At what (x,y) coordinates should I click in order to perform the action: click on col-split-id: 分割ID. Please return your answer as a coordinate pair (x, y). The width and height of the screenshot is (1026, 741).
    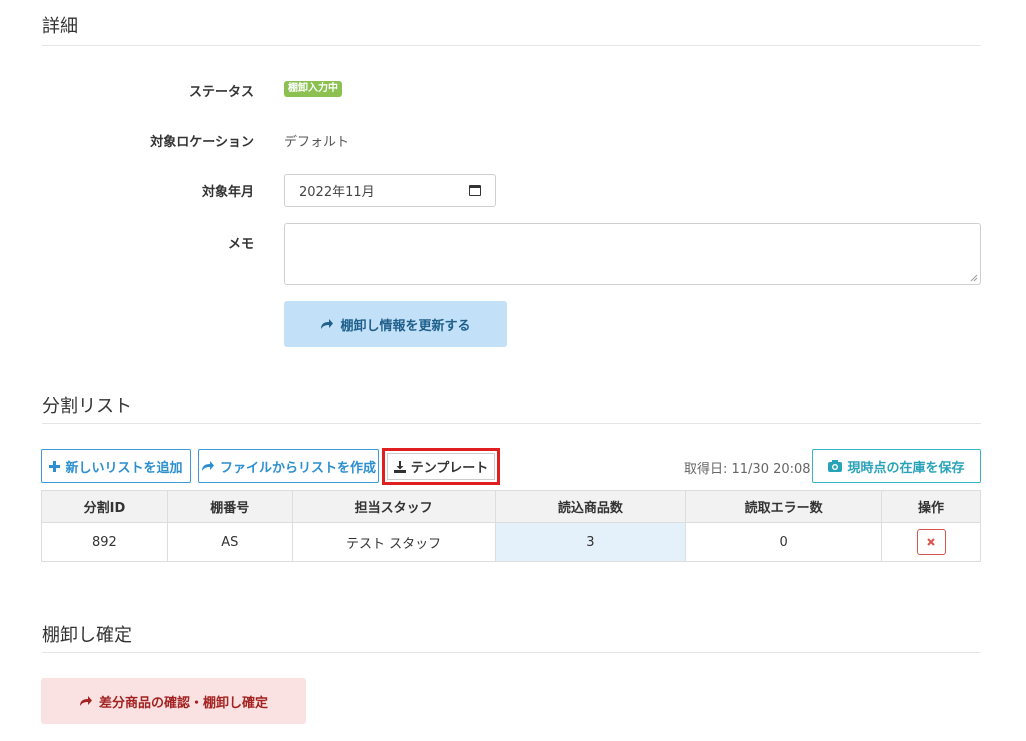
    Looking at the image, I should click on (104, 506).